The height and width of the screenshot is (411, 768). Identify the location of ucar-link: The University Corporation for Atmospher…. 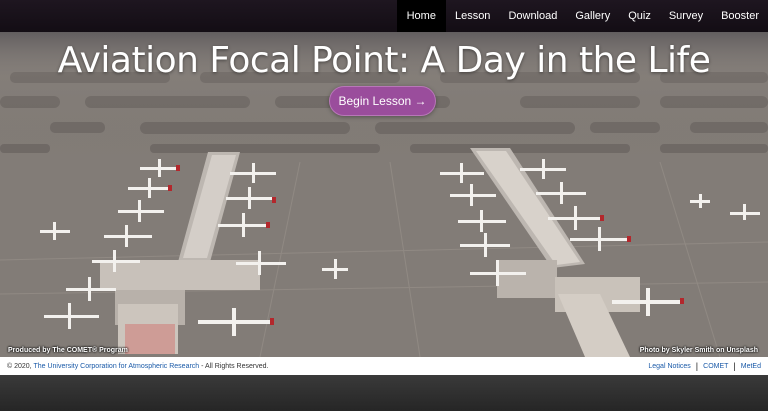
(116, 366).